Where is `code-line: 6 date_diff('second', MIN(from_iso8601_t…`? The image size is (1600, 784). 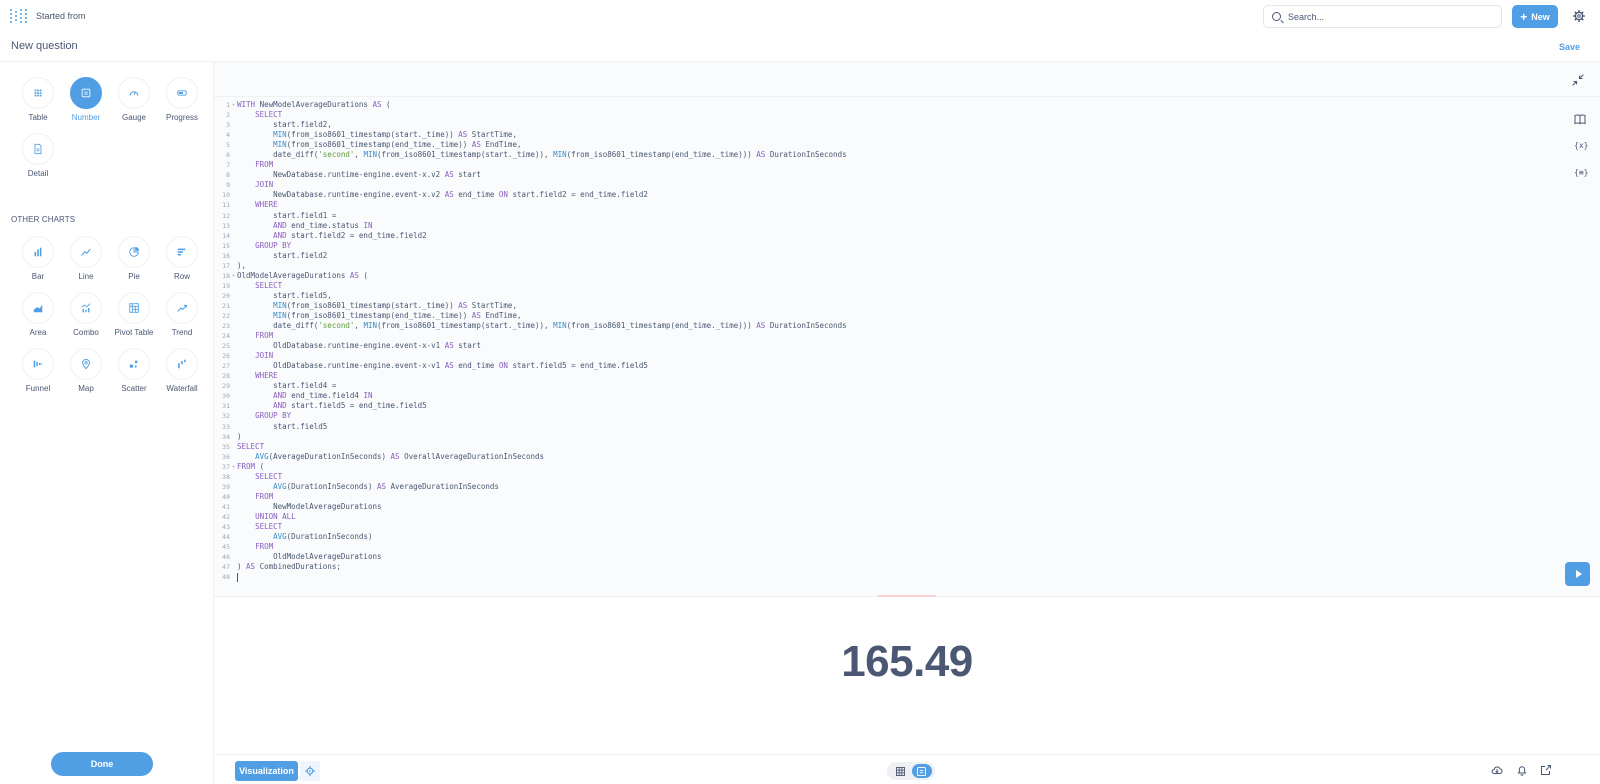 code-line: 6 date_diff('second', MIN(from_iso8601_t… is located at coordinates (874, 155).